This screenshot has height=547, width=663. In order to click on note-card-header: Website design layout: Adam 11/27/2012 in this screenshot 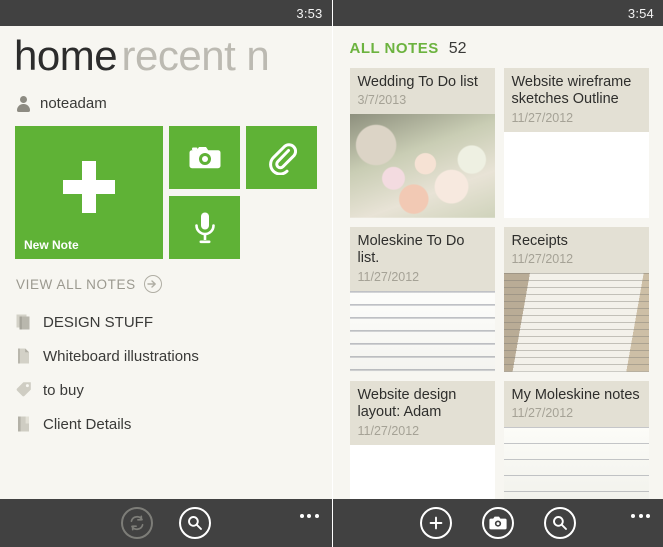, I will do `click(422, 413)`.